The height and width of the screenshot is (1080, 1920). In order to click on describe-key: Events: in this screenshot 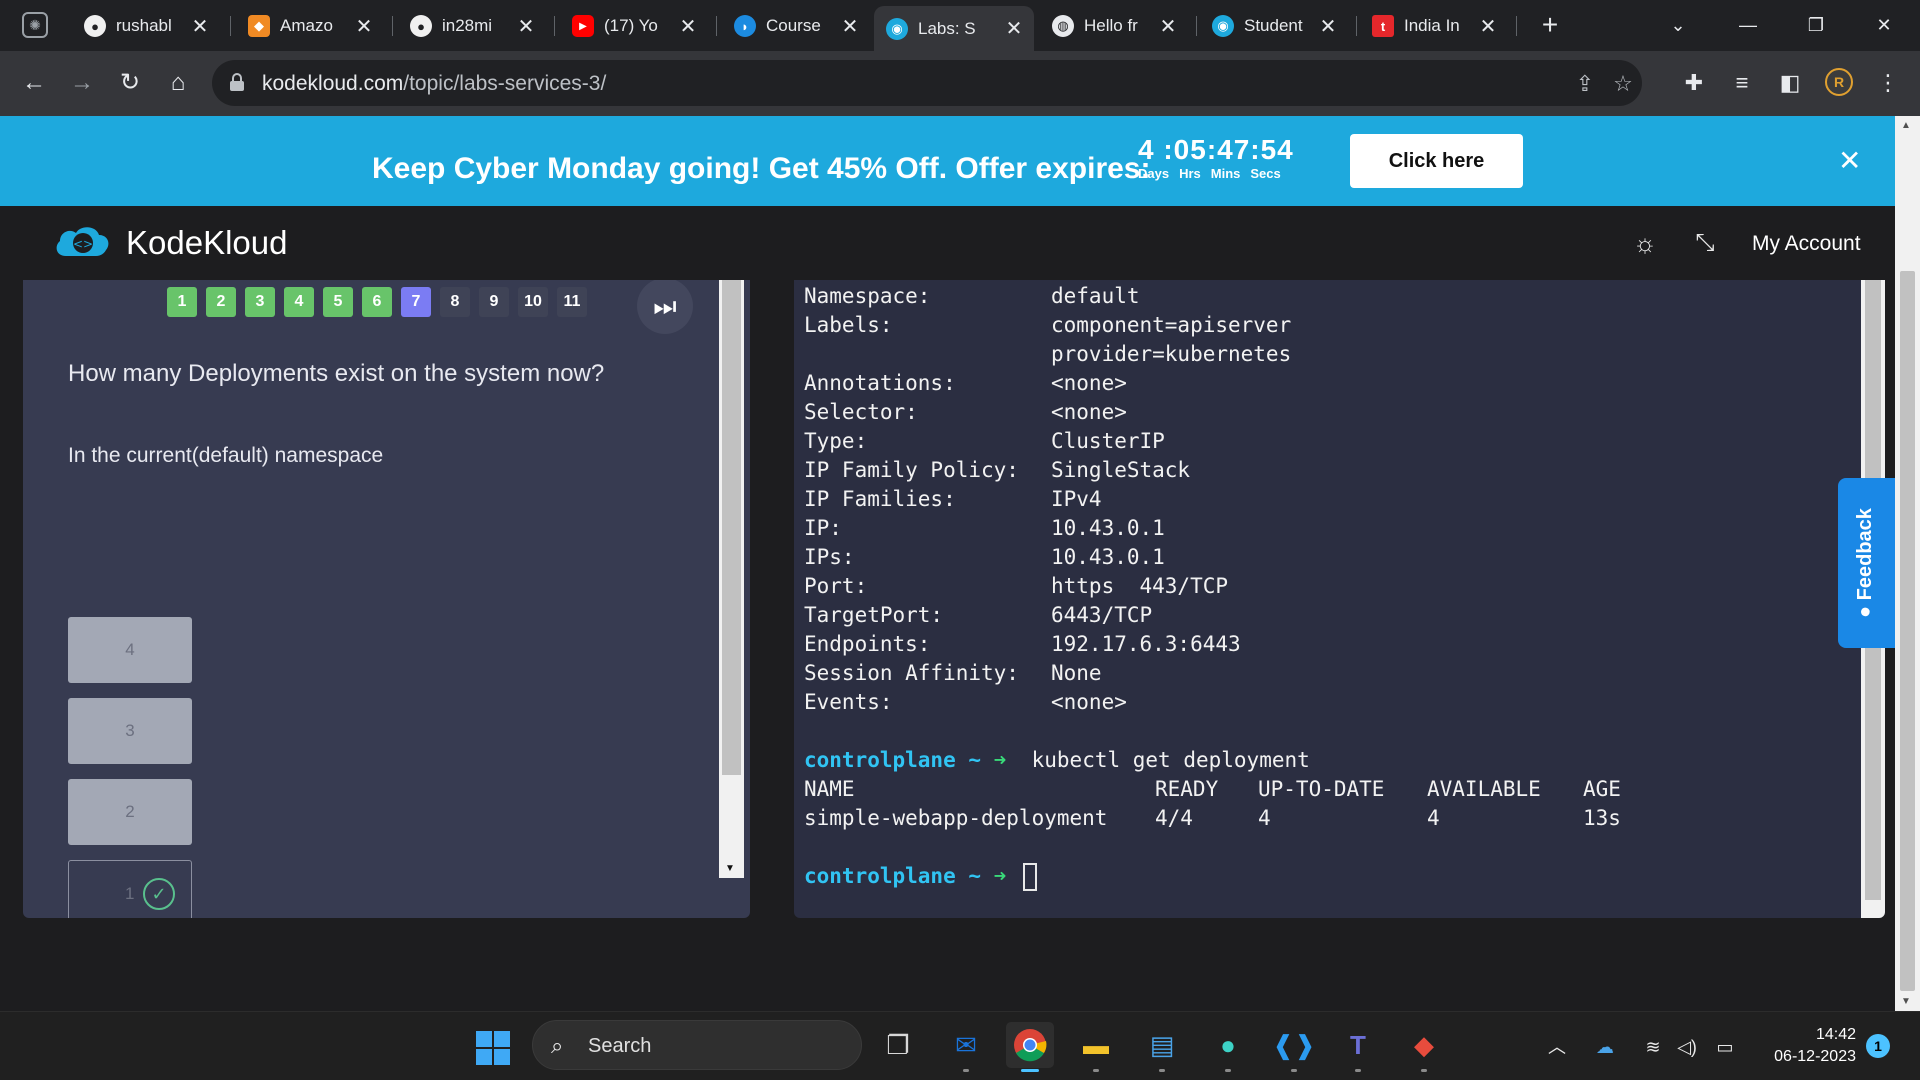, I will do `click(848, 702)`.